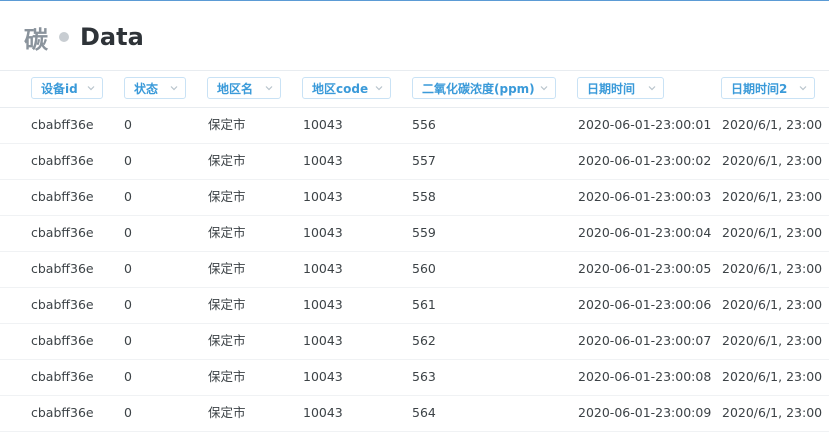  I want to click on column-filter-datetime: 日期时间, so click(620, 88).